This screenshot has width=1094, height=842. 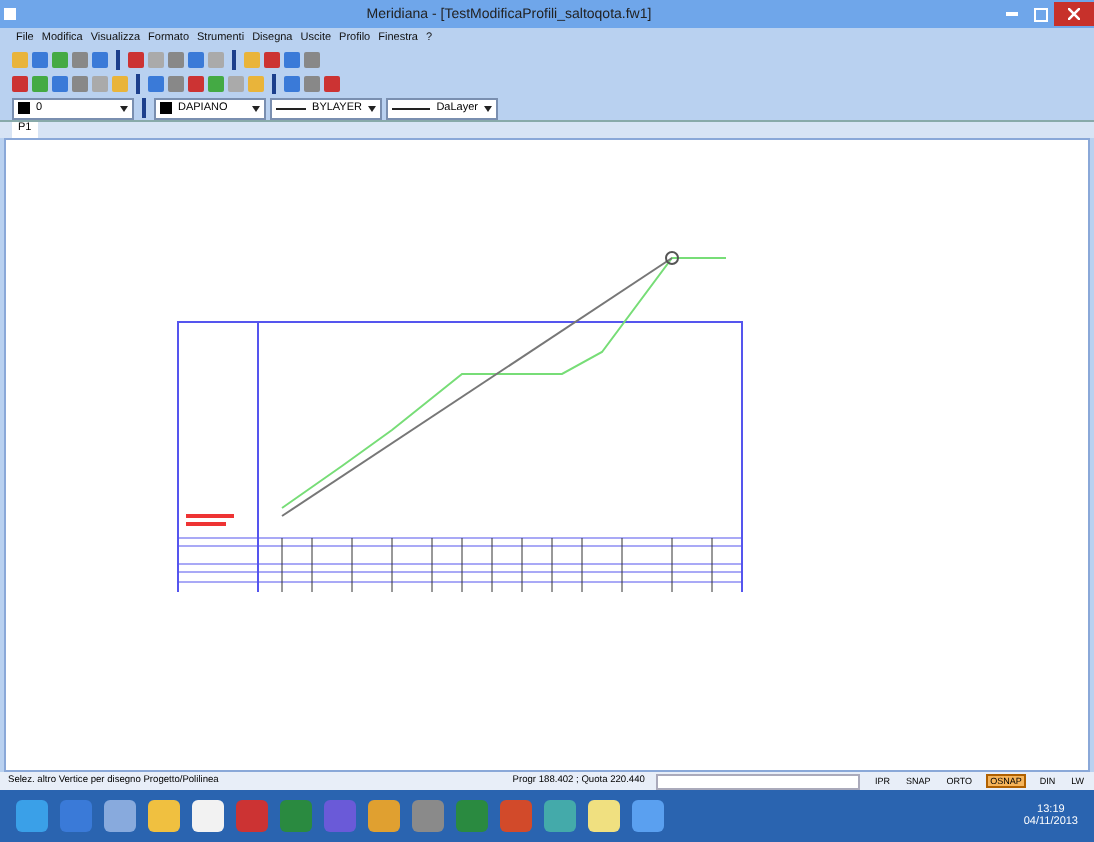 I want to click on maximize-icon, so click(x=1040, y=14).